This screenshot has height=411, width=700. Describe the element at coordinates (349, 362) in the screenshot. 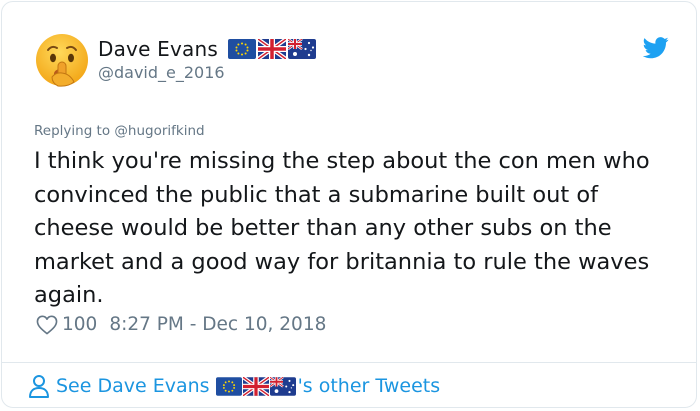

I see `divider` at that location.